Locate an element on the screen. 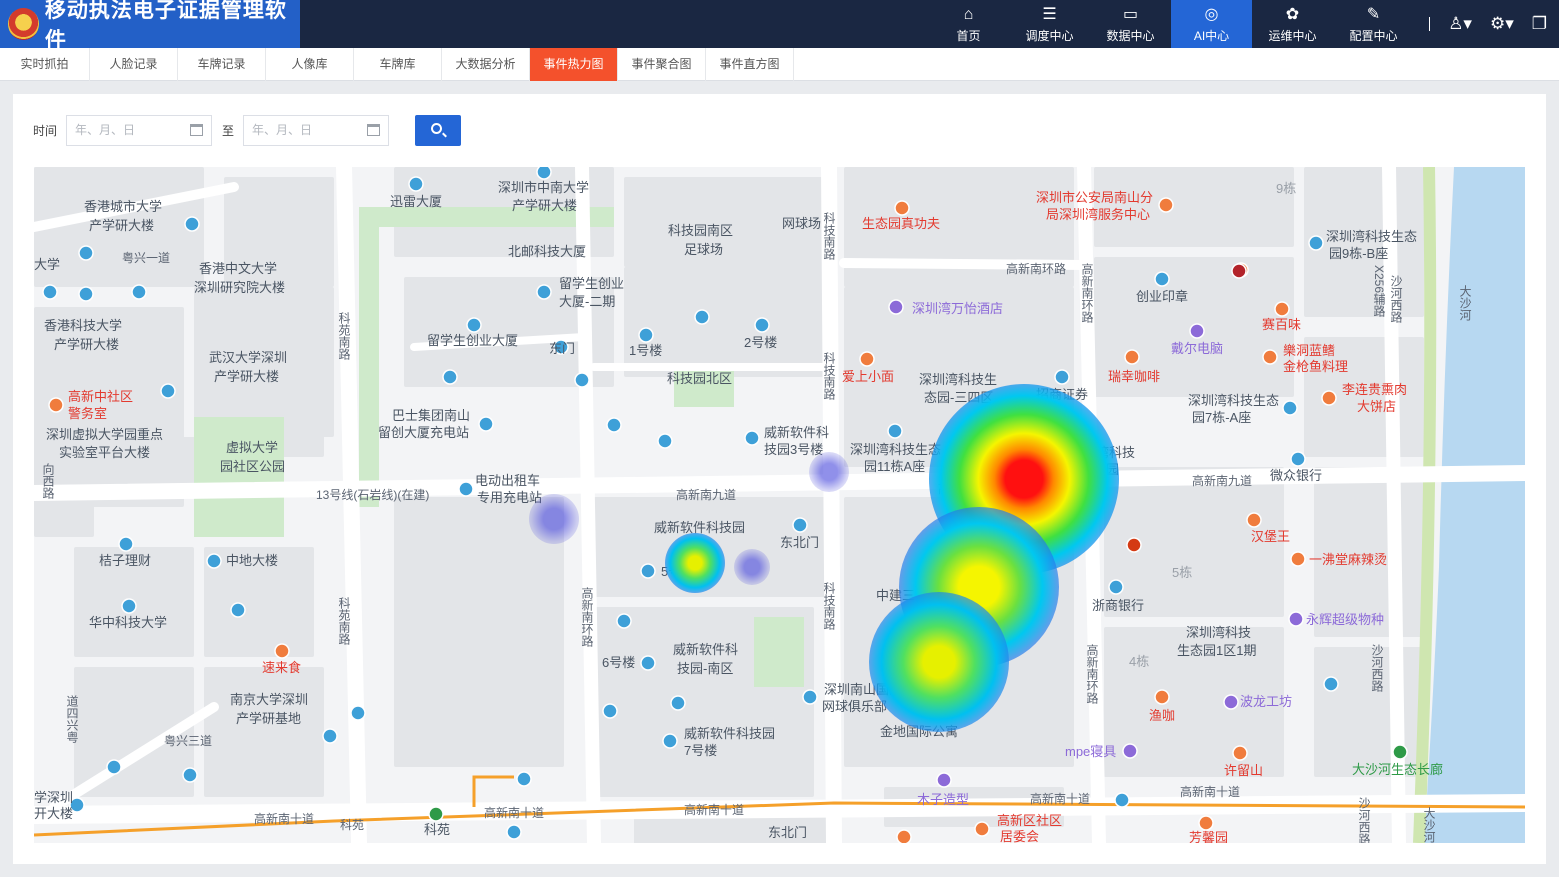 The height and width of the screenshot is (877, 1559). nav-ai-center: ◎ AI中心 is located at coordinates (1211, 24).